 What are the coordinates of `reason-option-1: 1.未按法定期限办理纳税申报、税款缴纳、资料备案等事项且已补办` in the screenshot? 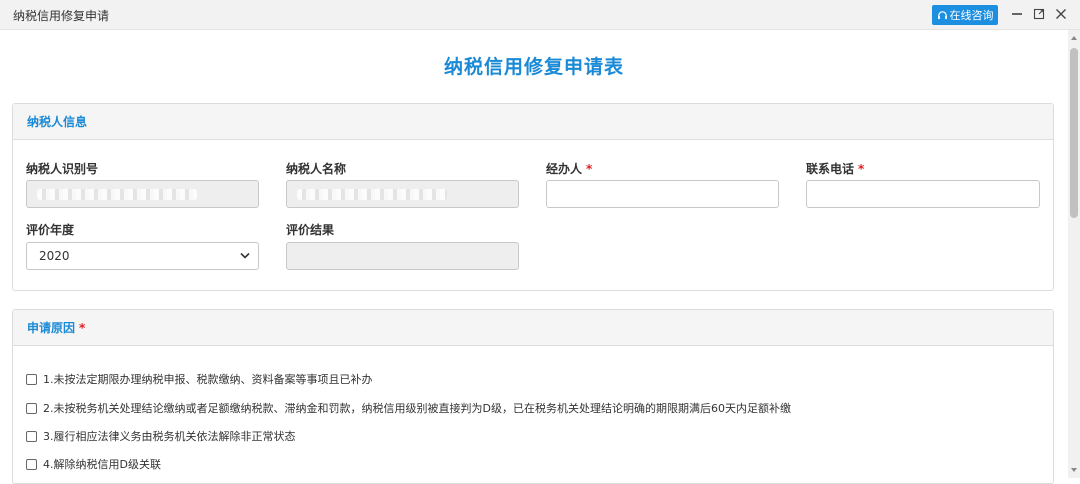 It's located at (199, 379).